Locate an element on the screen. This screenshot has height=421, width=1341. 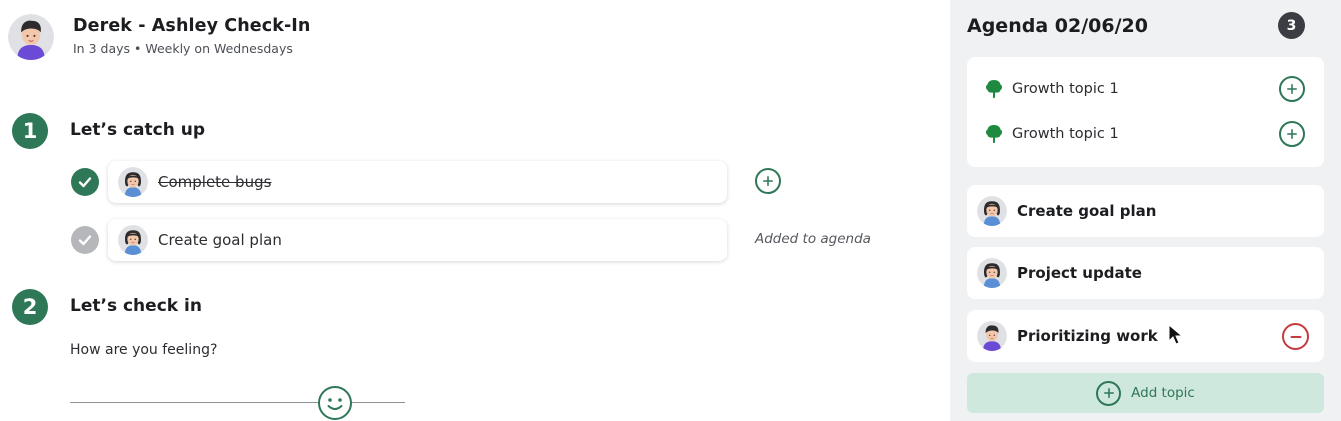
talking-point-item: Create goal plan is located at coordinates (417, 240).